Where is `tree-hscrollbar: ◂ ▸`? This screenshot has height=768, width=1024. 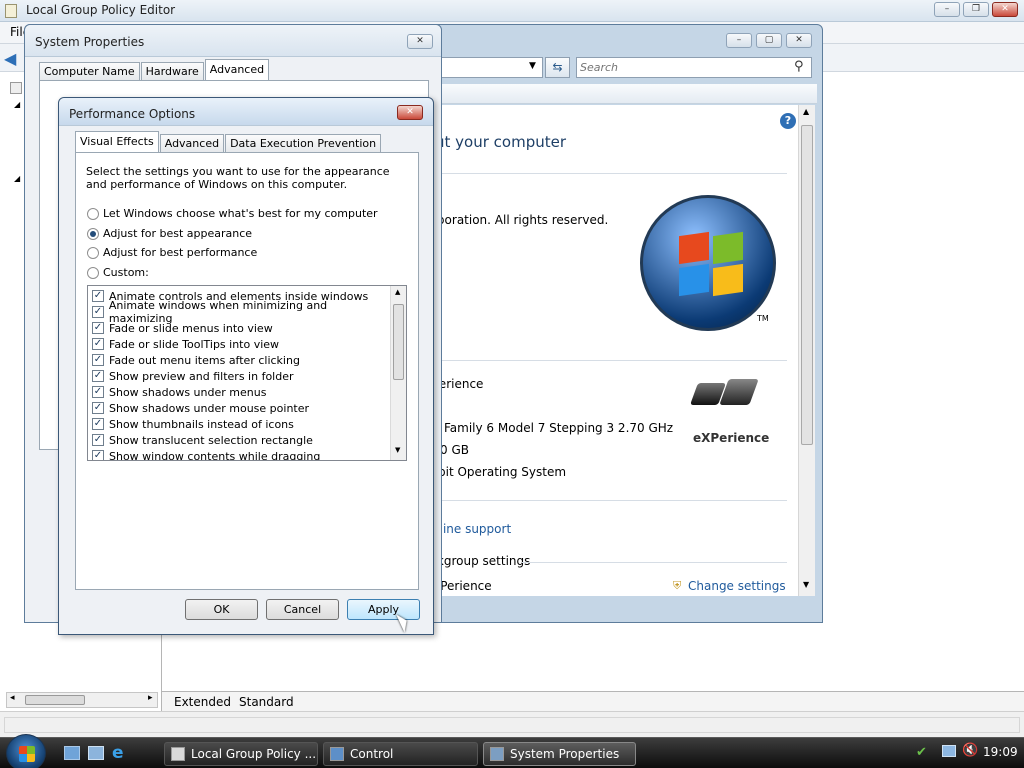
tree-hscrollbar: ◂ ▸ is located at coordinates (82, 700).